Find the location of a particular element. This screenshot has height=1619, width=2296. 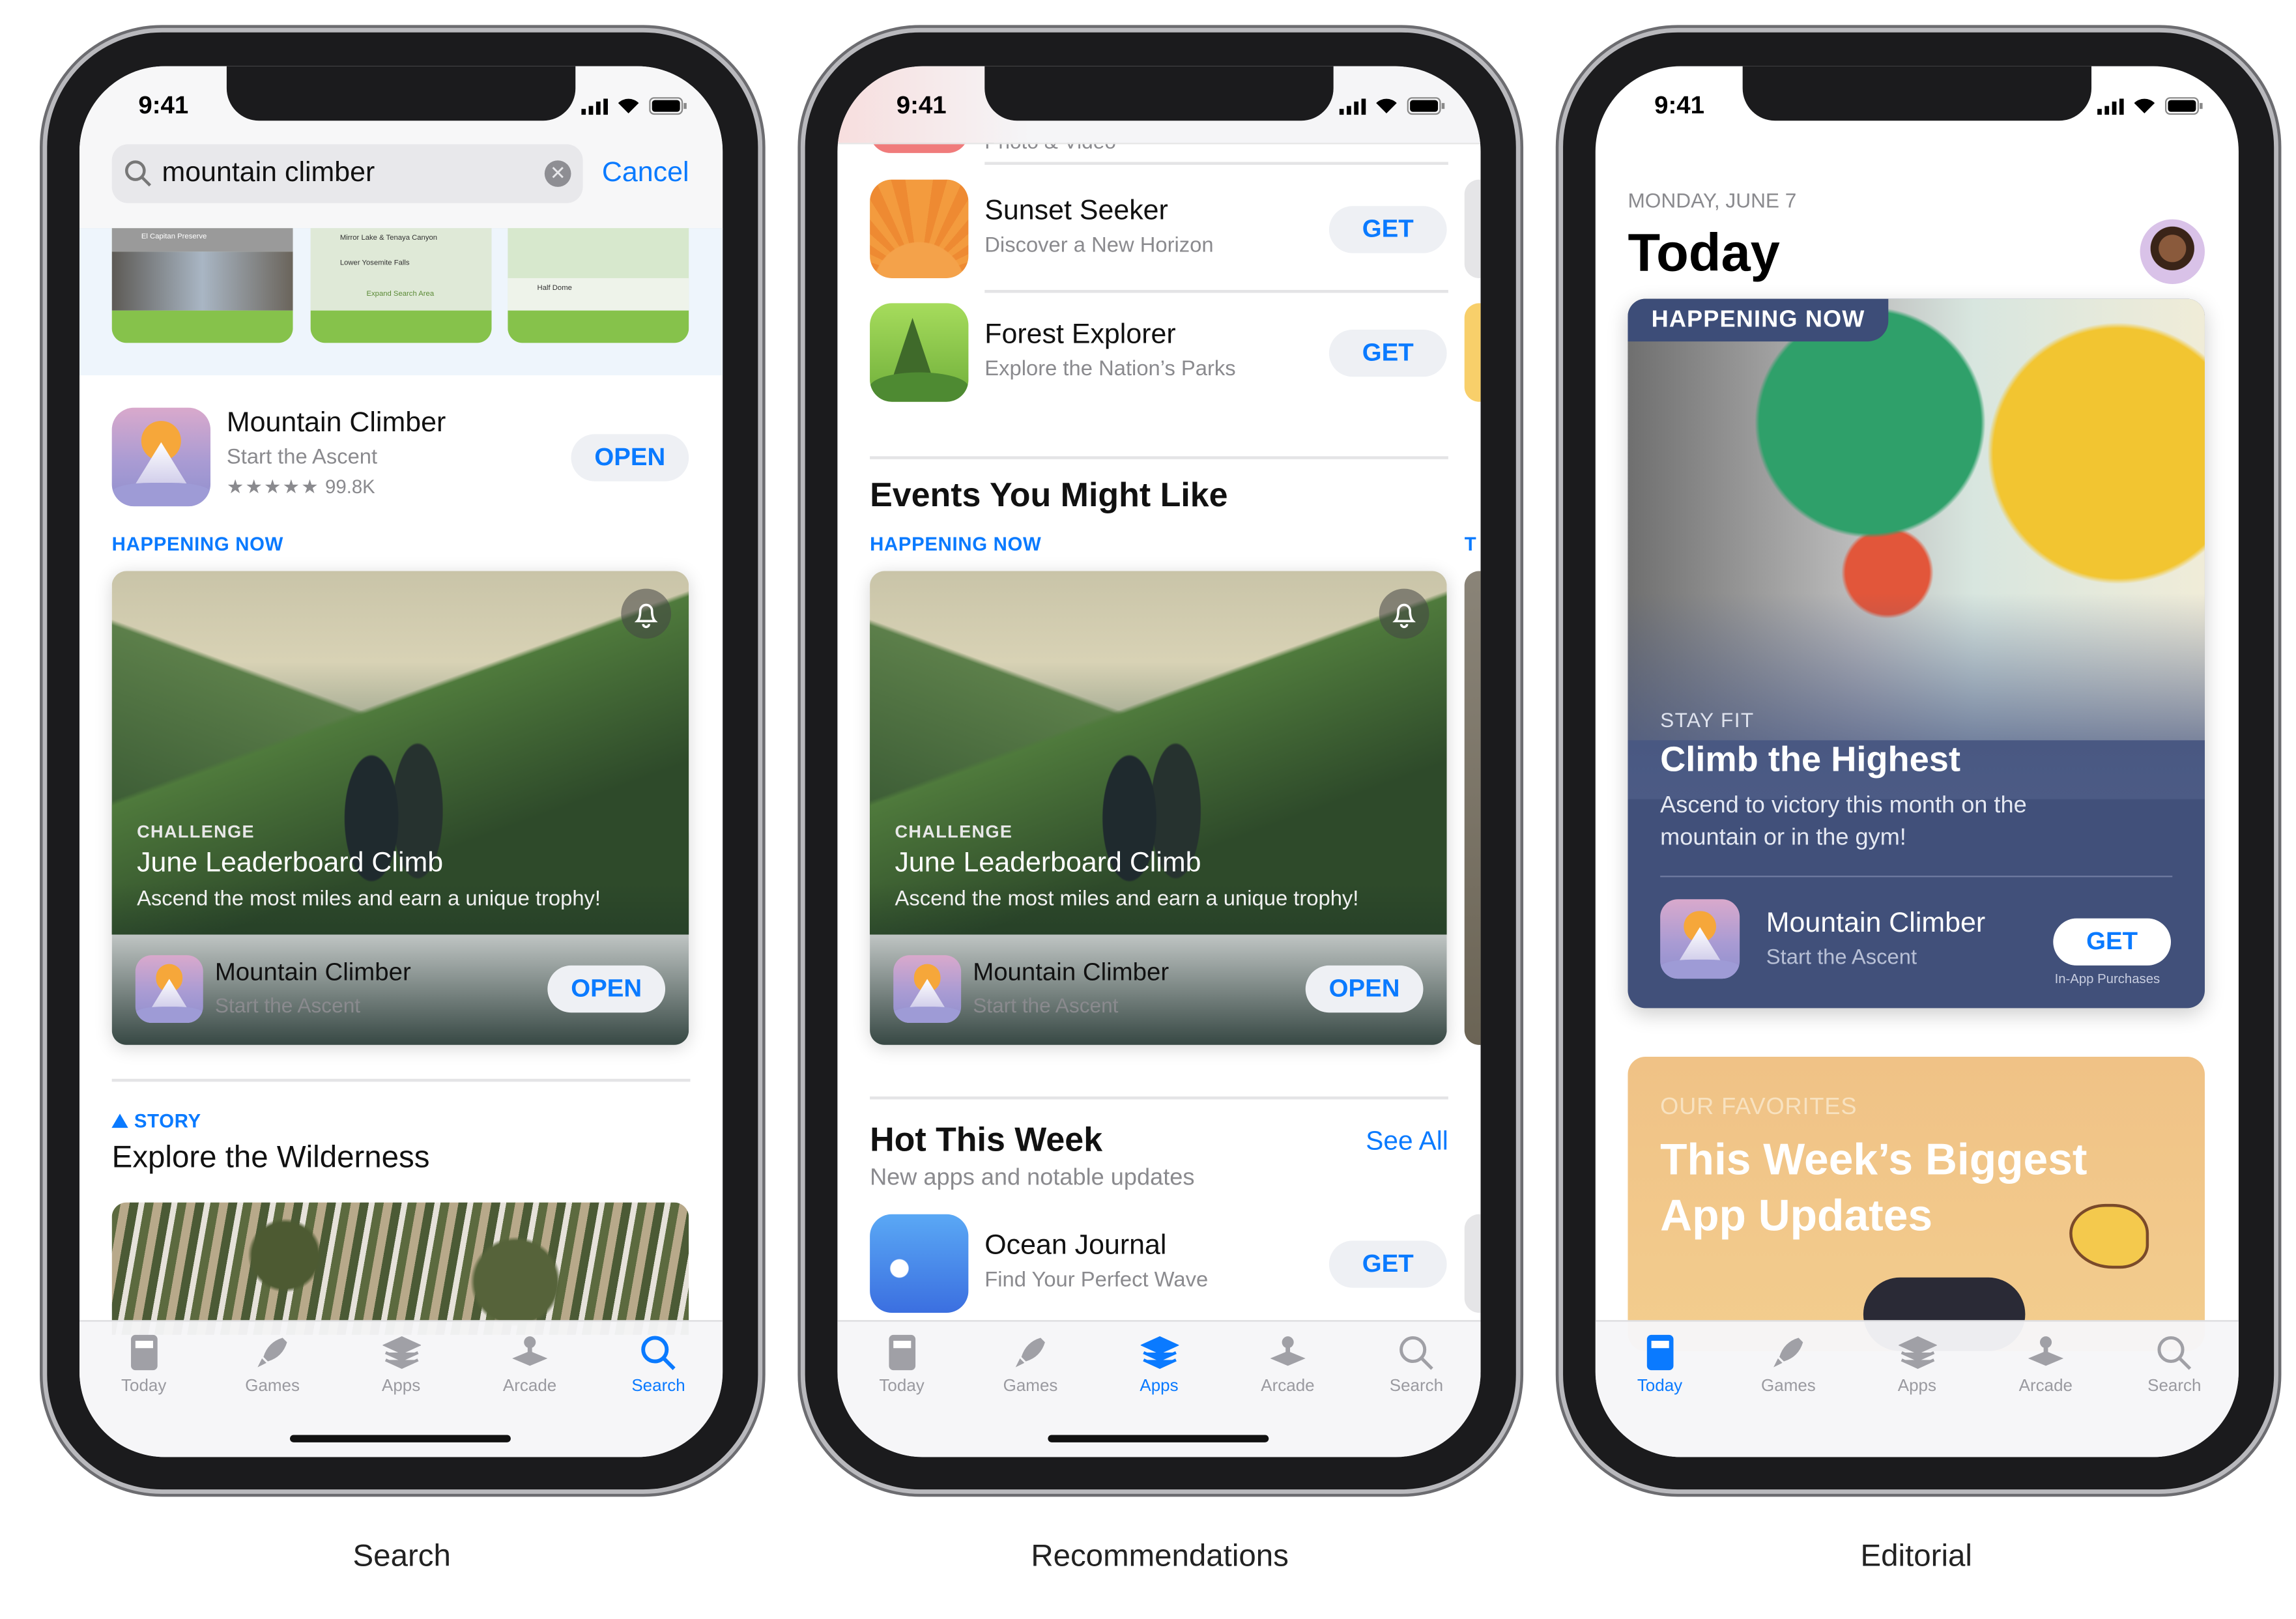

next-event-card is located at coordinates (1472, 808).